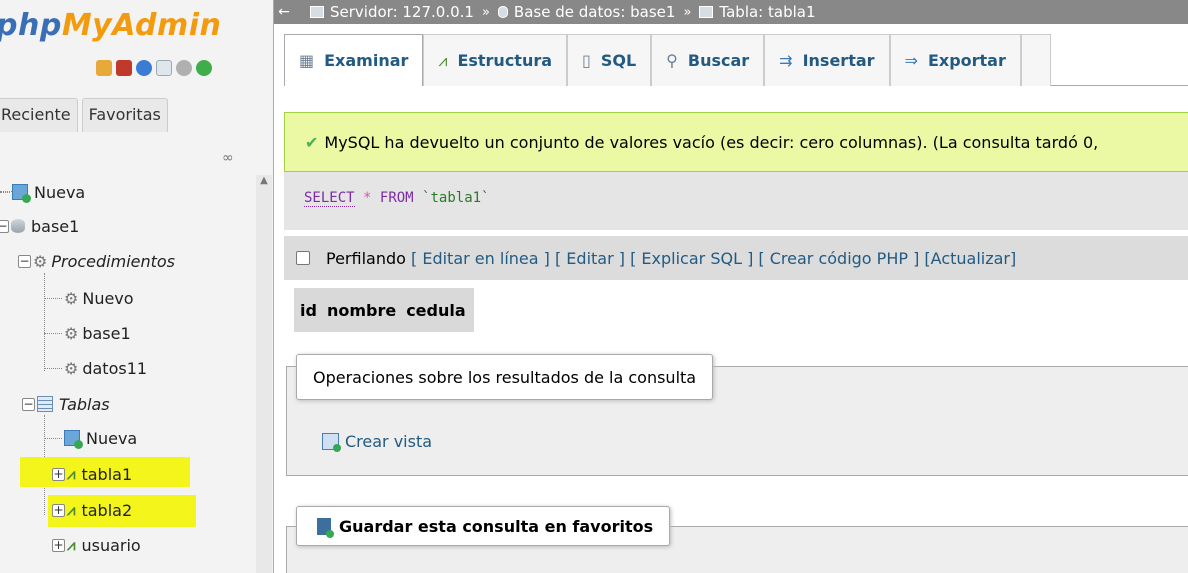 This screenshot has width=1188, height=573. What do you see at coordinates (104, 68) in the screenshot?
I see `home-icon` at bounding box center [104, 68].